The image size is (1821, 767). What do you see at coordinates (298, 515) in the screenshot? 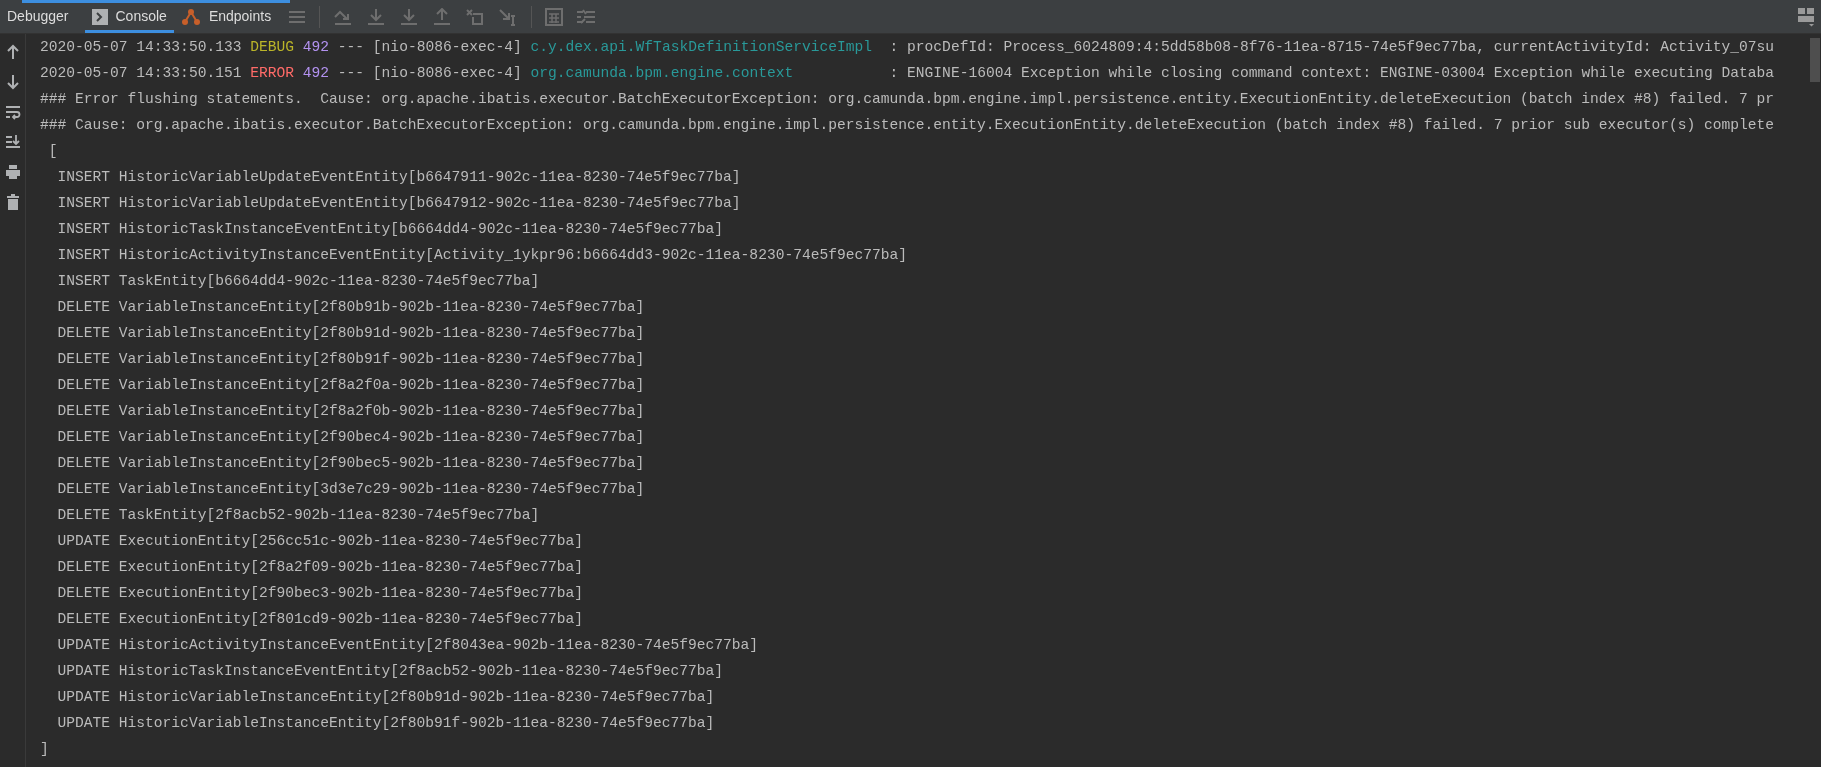
I see `log-line: DELETE TaskEntity[2f8acb52-902b-11ea-8230-74e5f9ec77ba]` at bounding box center [298, 515].